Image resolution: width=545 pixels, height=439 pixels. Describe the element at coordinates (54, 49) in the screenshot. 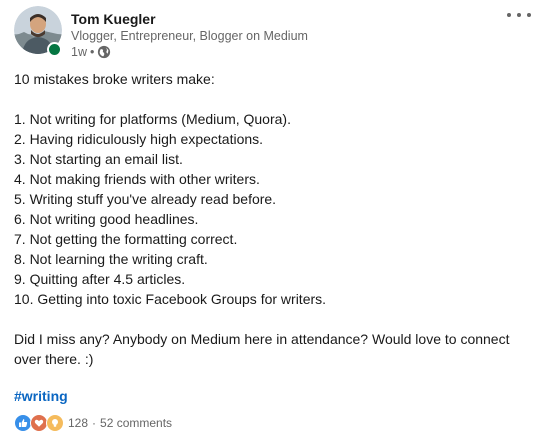

I see `online-status-indicator` at that location.